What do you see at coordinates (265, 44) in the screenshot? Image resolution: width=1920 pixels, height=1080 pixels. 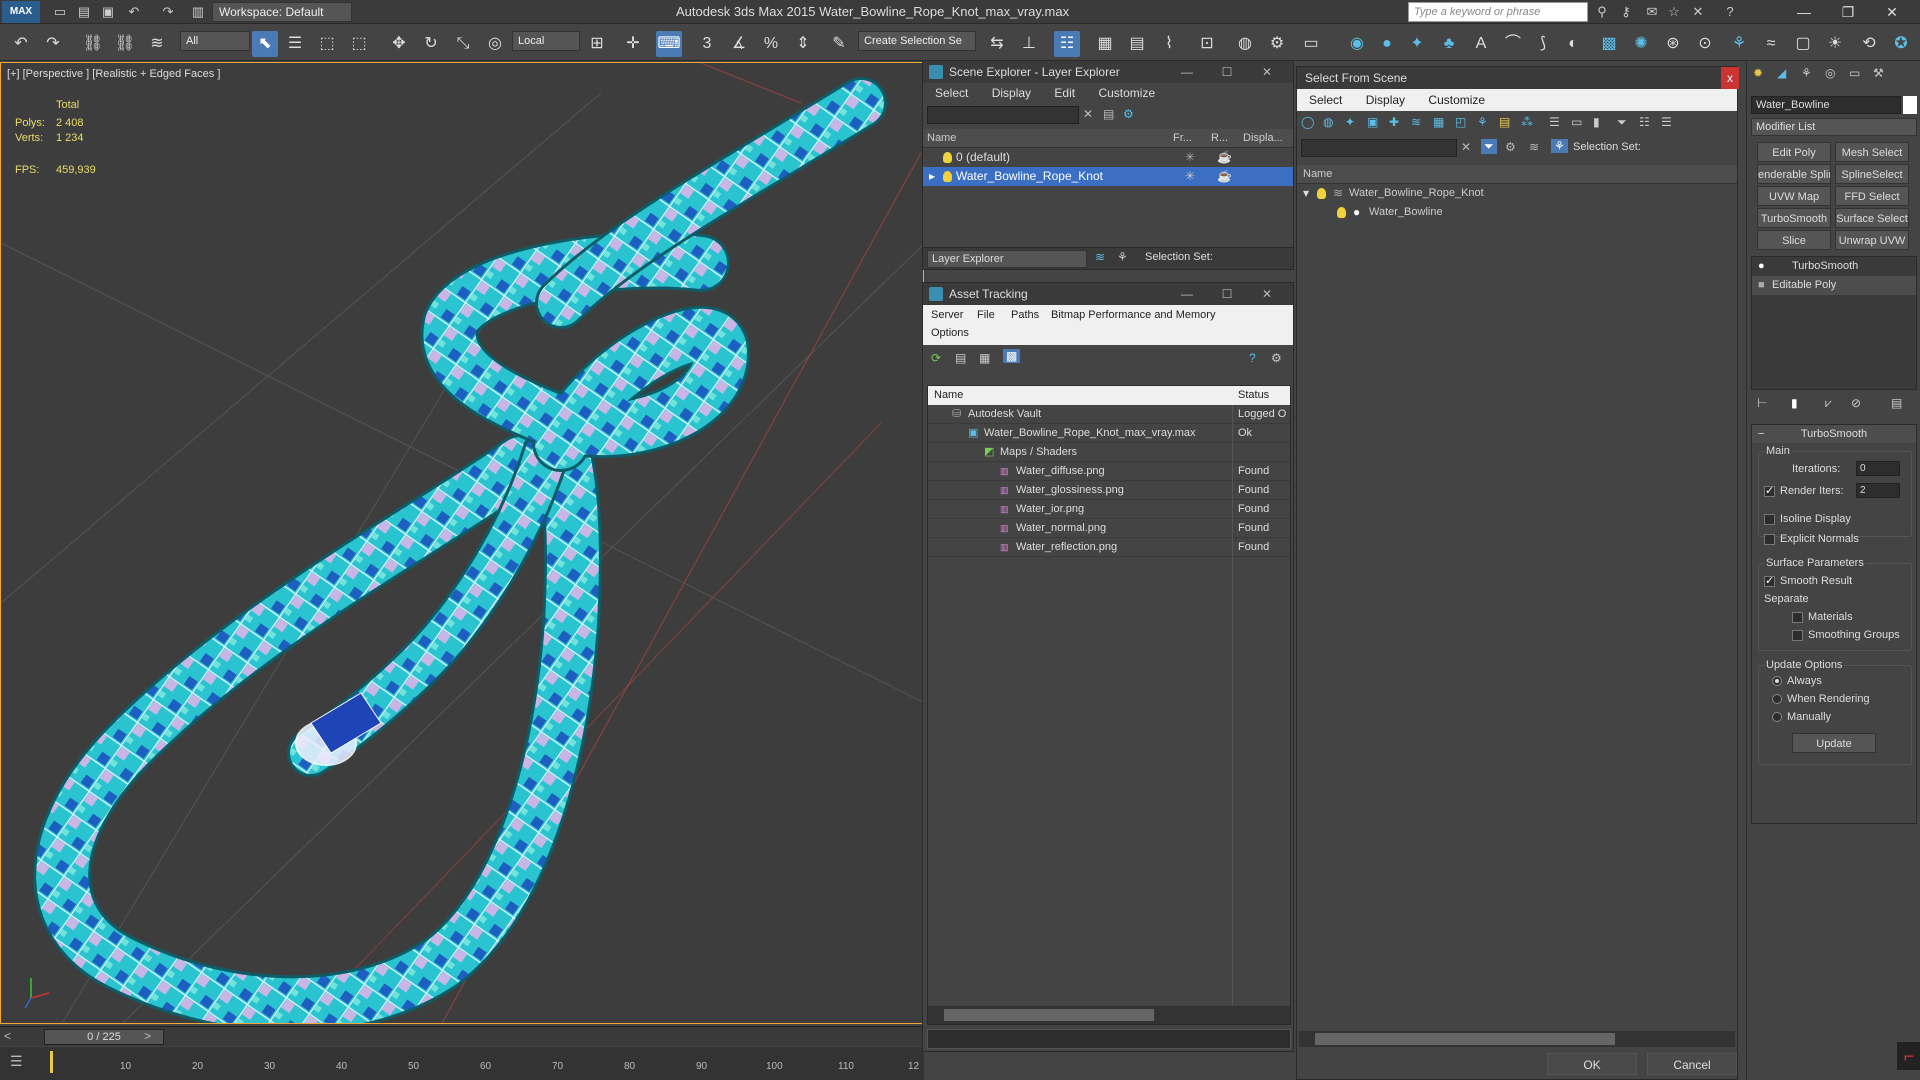 I see `select-object-icon: ⬉` at bounding box center [265, 44].